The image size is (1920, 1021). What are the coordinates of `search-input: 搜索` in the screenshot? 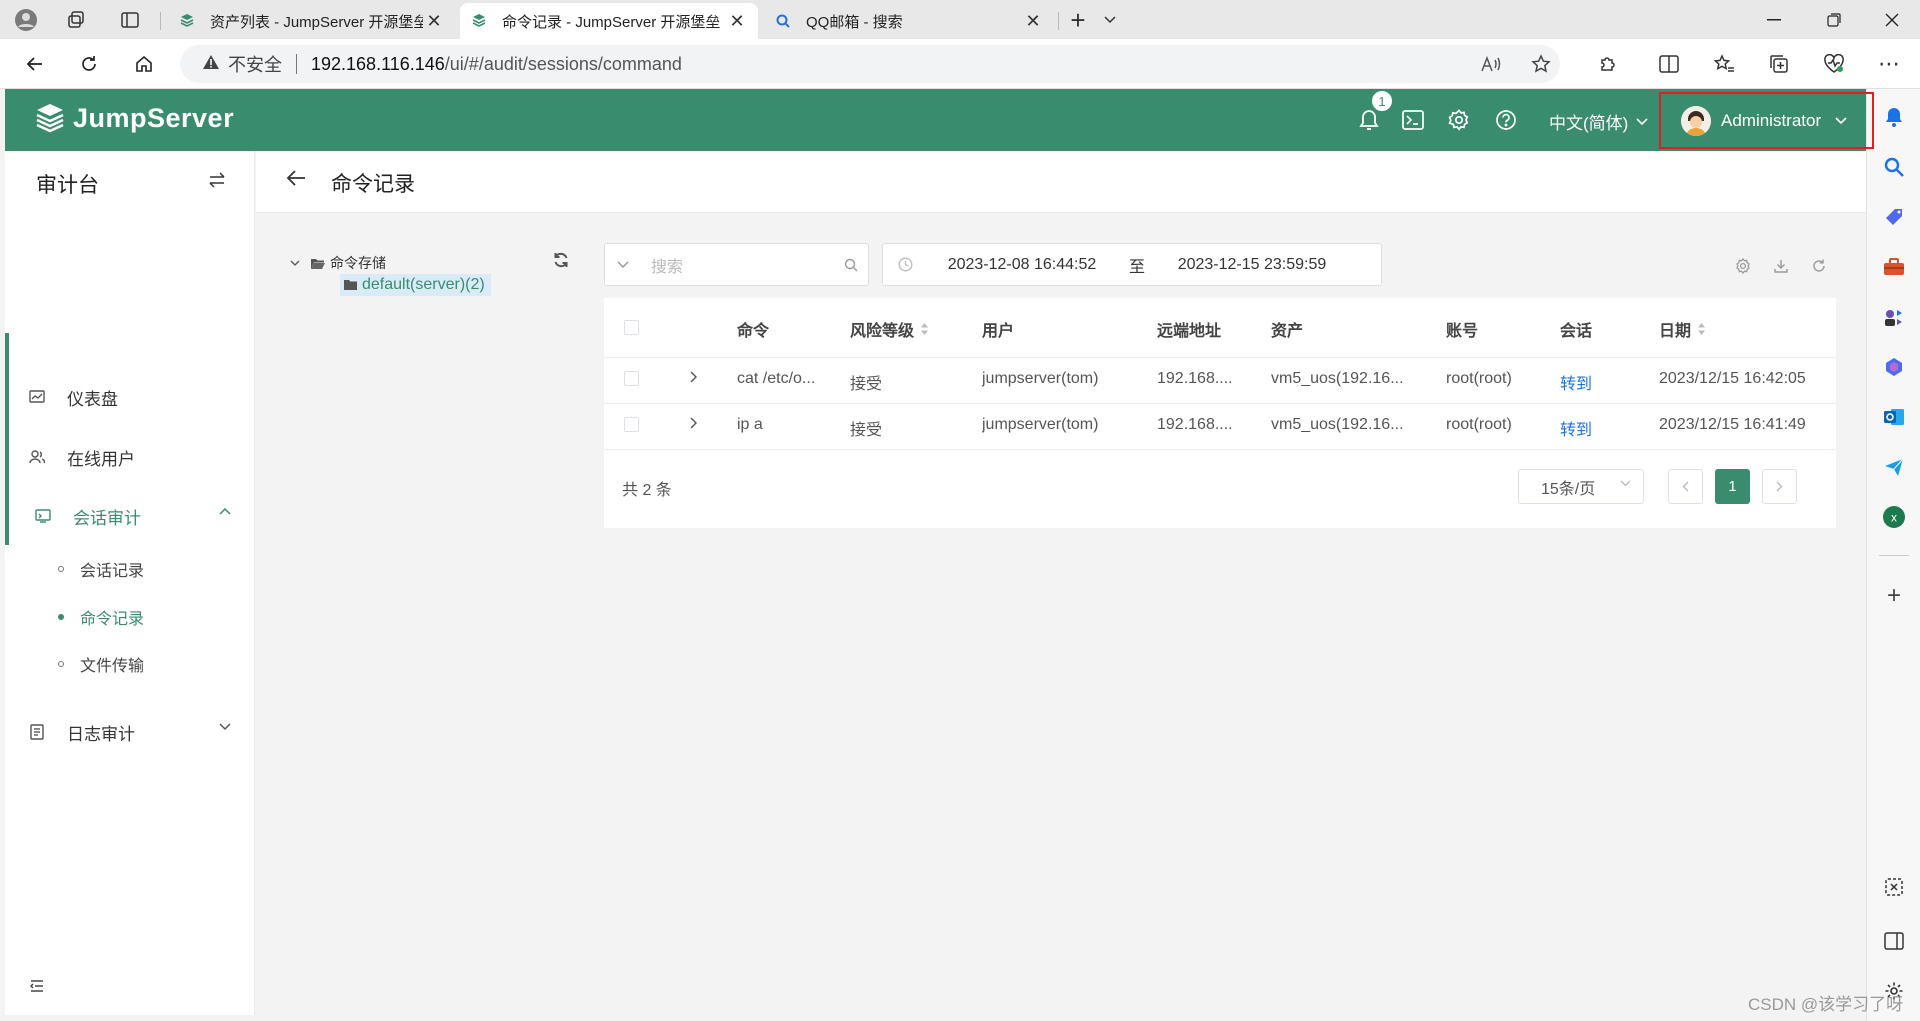 It's located at (736, 264).